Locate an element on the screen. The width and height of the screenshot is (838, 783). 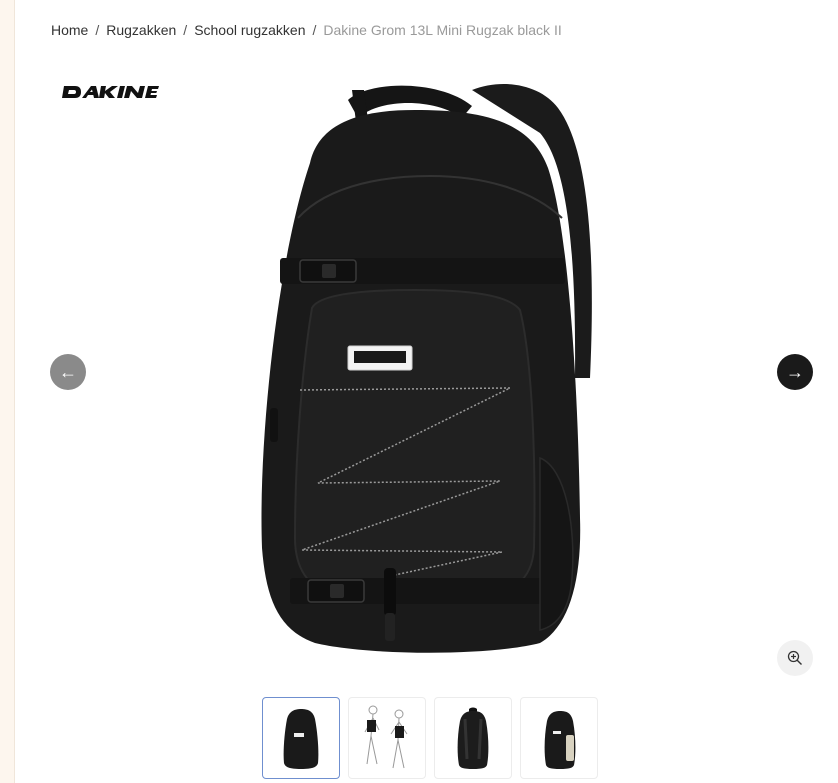
arrow-right-icon: → is located at coordinates (795, 371).